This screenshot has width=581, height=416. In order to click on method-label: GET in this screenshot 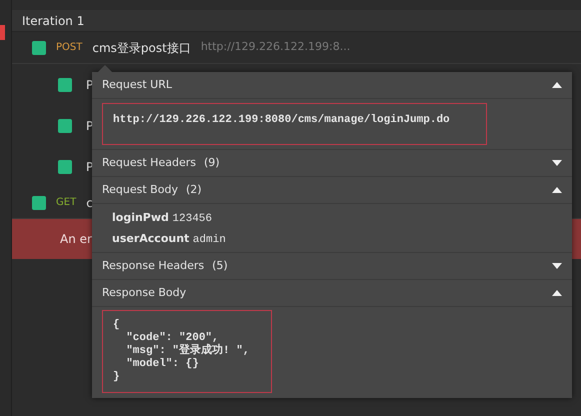, I will do `click(66, 203)`.